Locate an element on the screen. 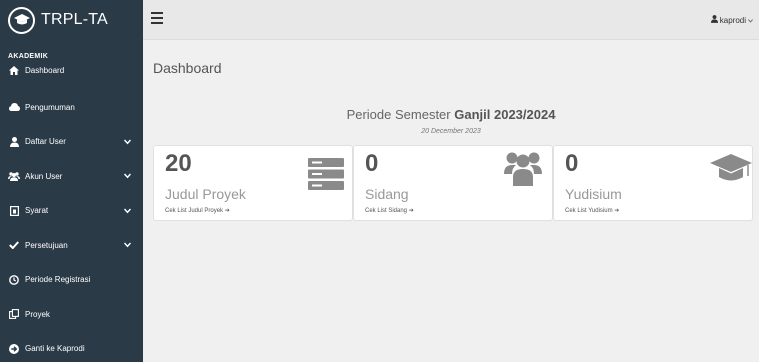 The image size is (759, 362). stat-label: Judul Proyek is located at coordinates (205, 194).